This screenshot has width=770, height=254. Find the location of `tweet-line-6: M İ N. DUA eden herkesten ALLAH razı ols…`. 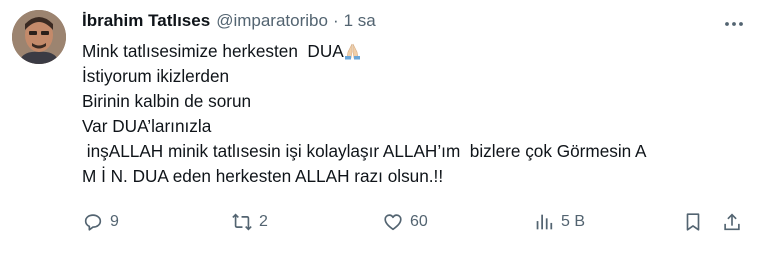

tweet-line-6: M İ N. DUA eden herkesten ALLAH razı ols… is located at coordinates (263, 176).